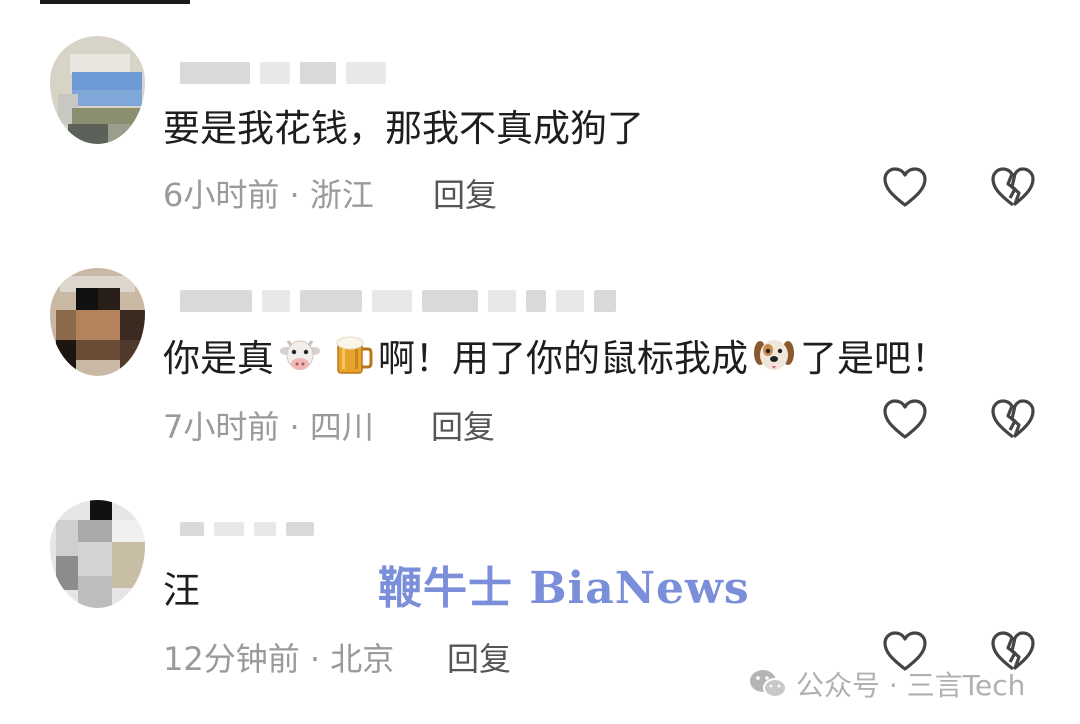 The height and width of the screenshot is (724, 1080). Describe the element at coordinates (268, 427) in the screenshot. I see `comment-meta: 7小时前 · 四川` at that location.